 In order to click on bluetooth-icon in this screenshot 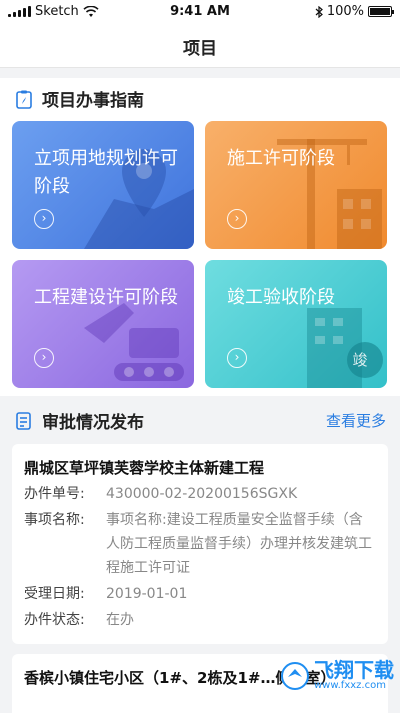, I will do `click(319, 11)`.